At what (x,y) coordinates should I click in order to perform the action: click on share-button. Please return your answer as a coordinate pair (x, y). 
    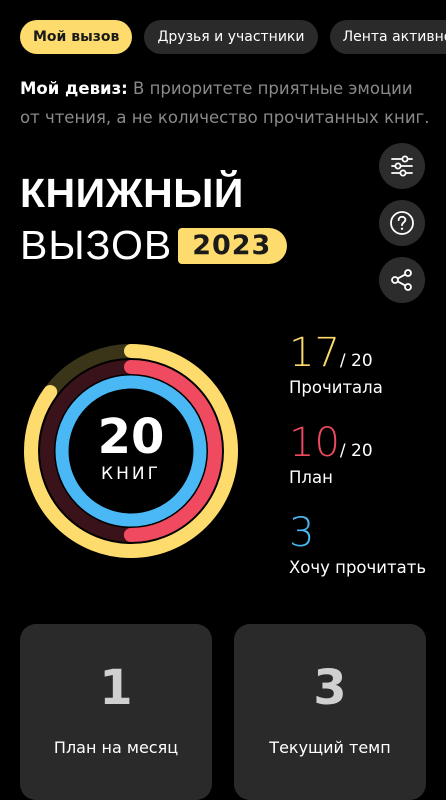
    Looking at the image, I should click on (402, 280).